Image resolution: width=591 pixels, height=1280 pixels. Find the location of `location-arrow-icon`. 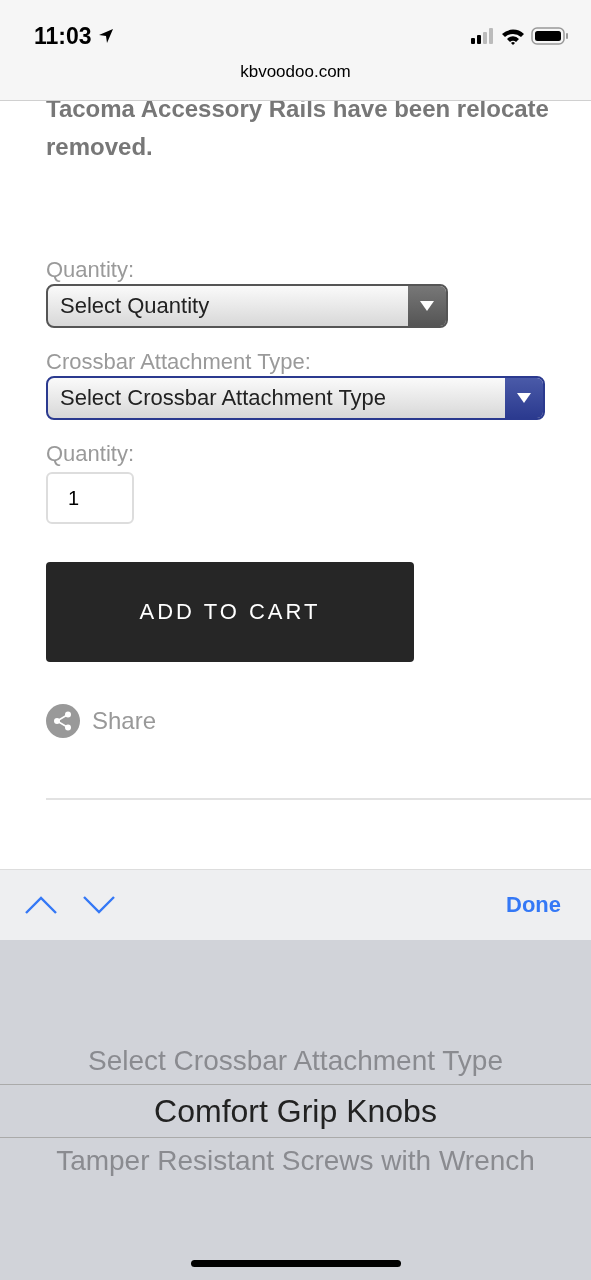

location-arrow-icon is located at coordinates (105, 36).